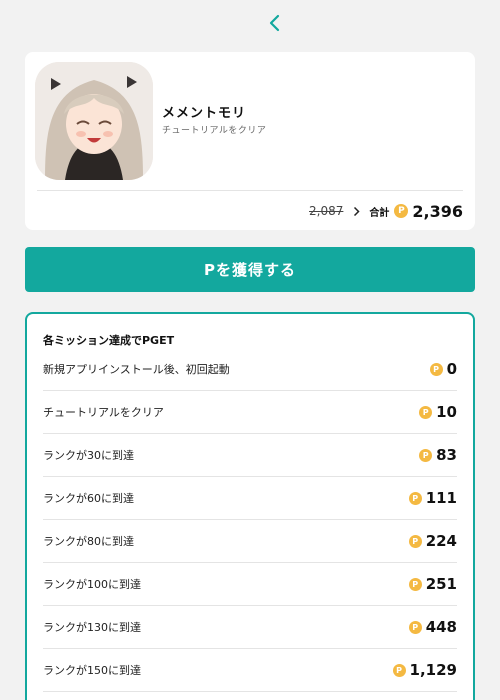 This screenshot has height=700, width=500. I want to click on previous-points: 2,087, so click(326, 211).